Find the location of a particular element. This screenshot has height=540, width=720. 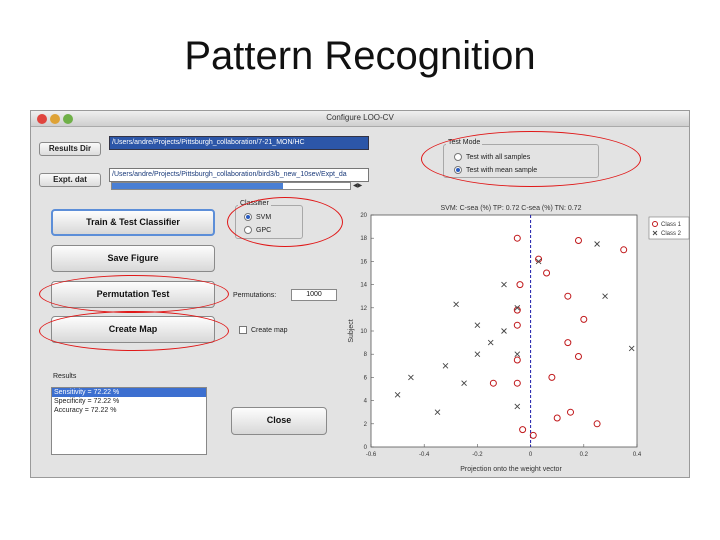

path-scrollbar-fill is located at coordinates (198, 186).